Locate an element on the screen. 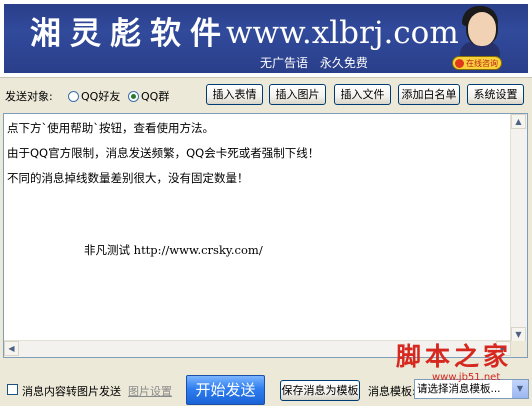 The height and width of the screenshot is (406, 532). scroll-up-icon: ▲ is located at coordinates (518, 121).